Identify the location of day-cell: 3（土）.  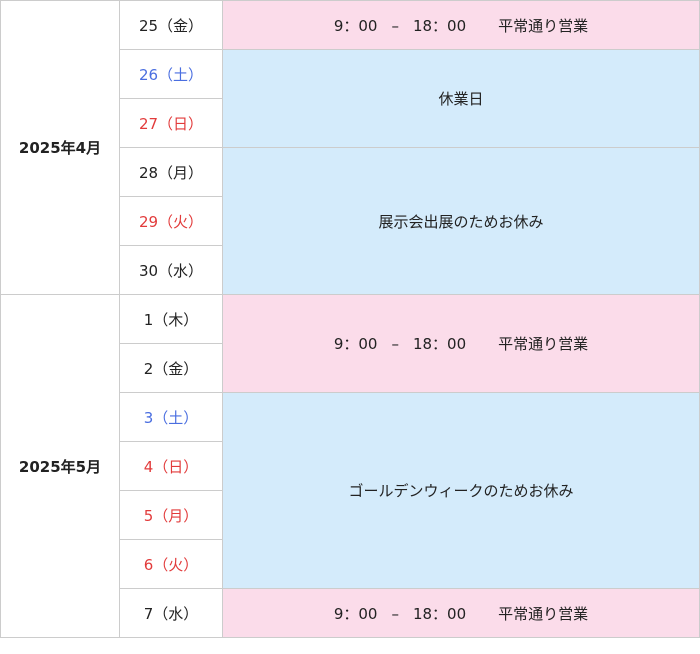
(171, 417).